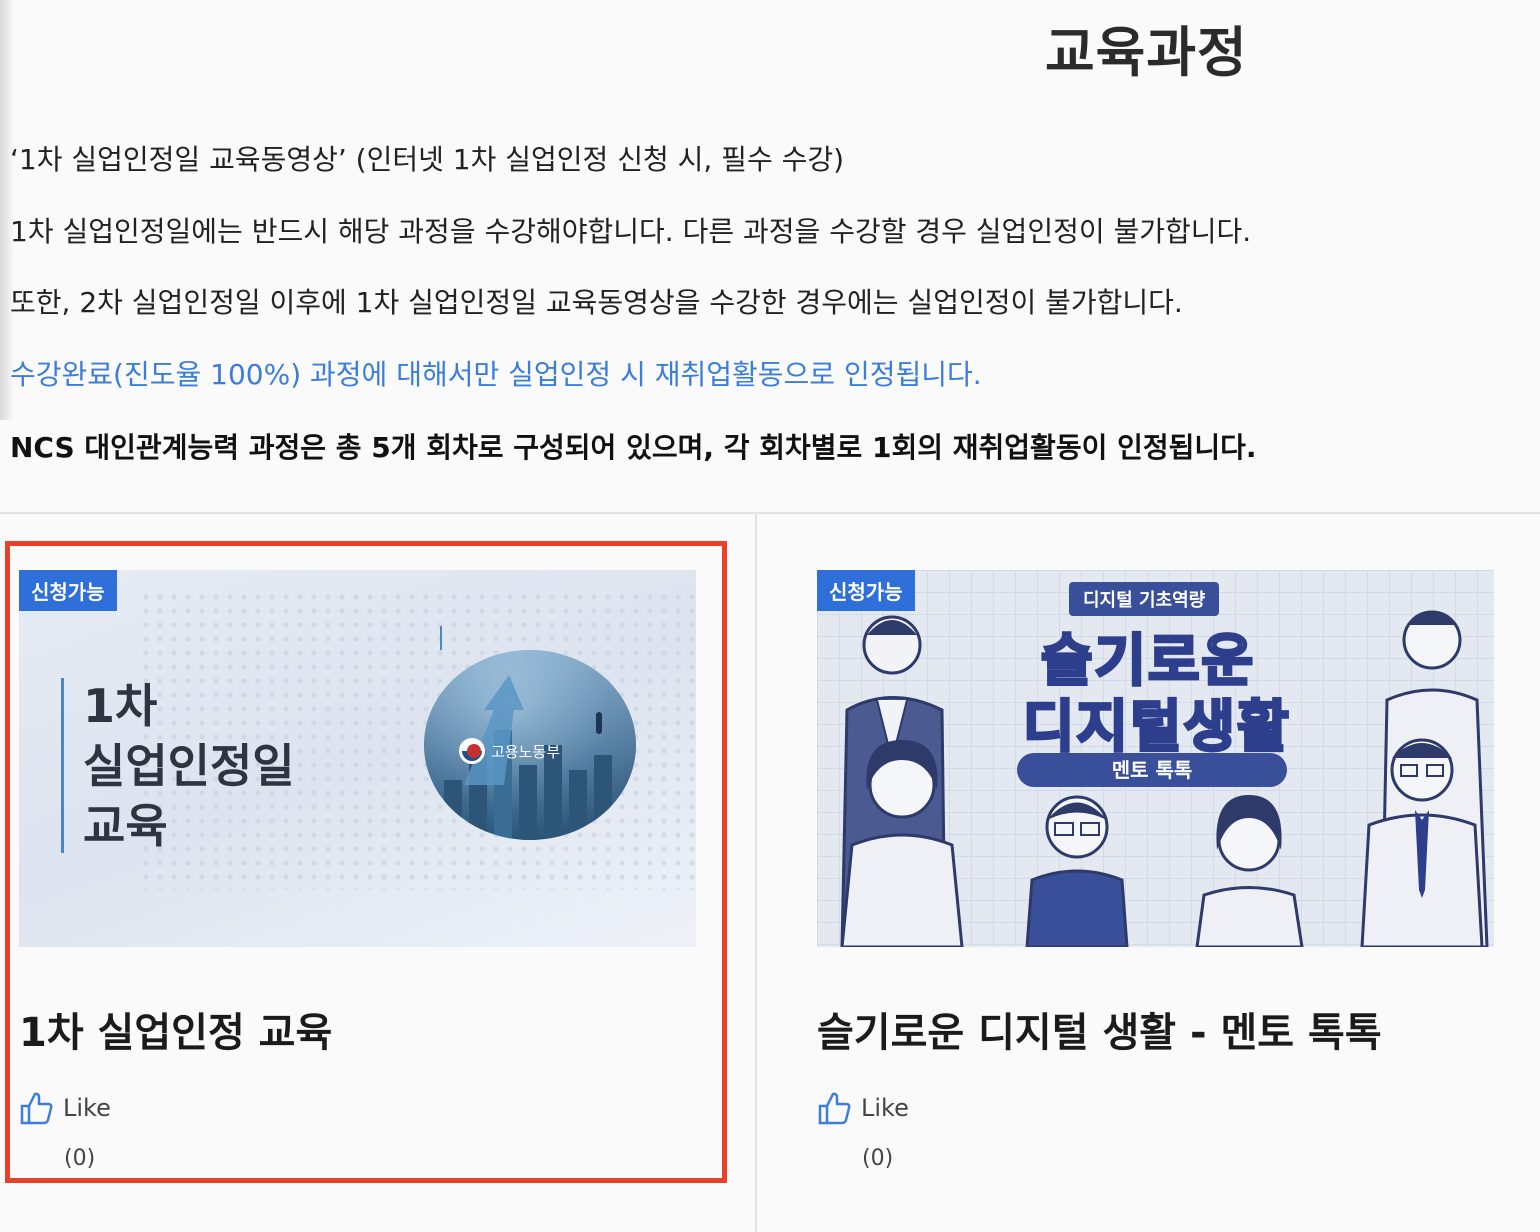  Describe the element at coordinates (175, 1029) in the screenshot. I see `course-title: 1차 실업인정 교육` at that location.